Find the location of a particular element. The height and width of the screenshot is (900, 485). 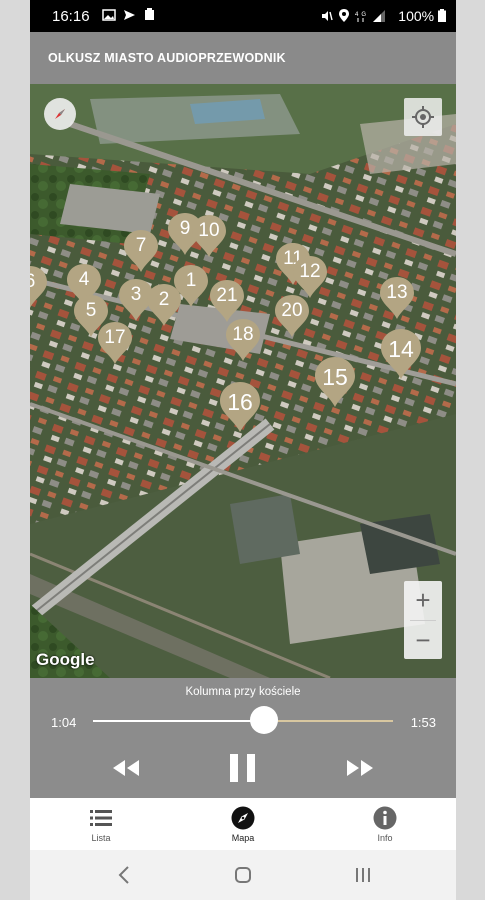

map-marker: 12 is located at coordinates (310, 277).